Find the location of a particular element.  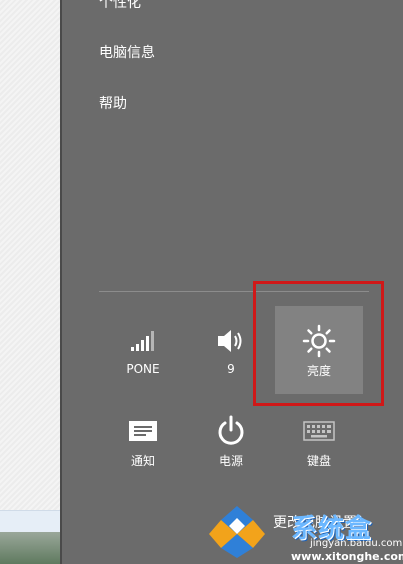

watermark-url-secondary: www.xitonghe.com is located at coordinates (347, 556).